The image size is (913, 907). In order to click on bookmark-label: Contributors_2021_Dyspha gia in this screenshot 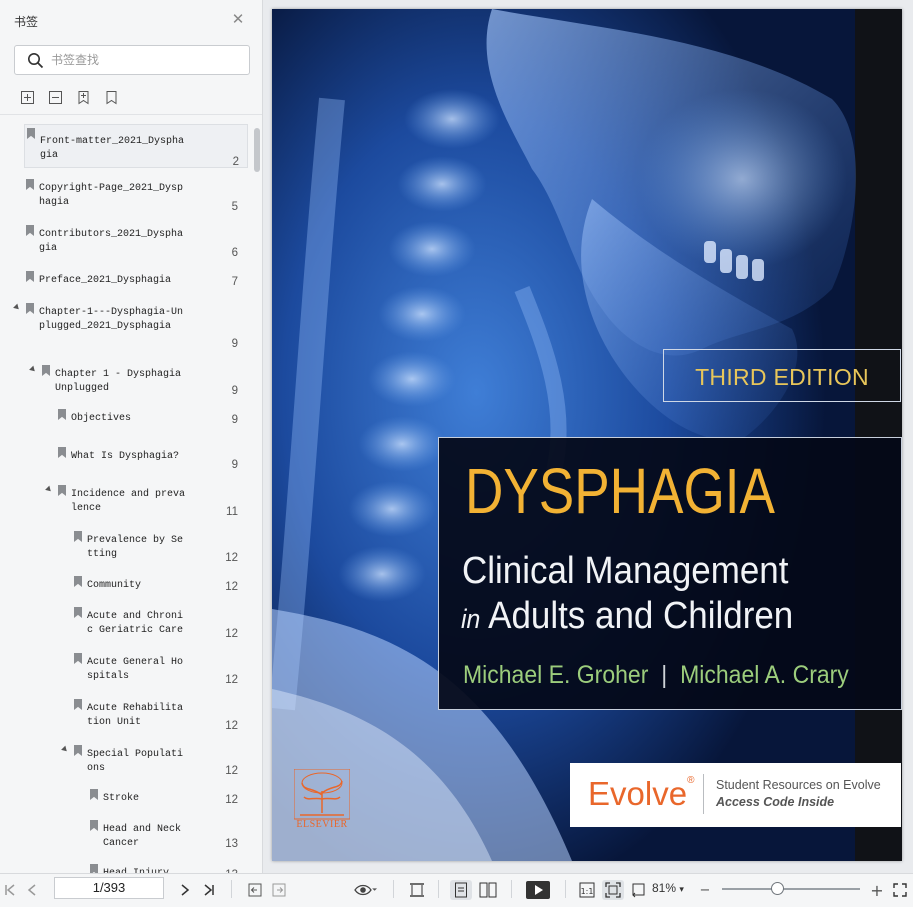, I will do `click(111, 241)`.